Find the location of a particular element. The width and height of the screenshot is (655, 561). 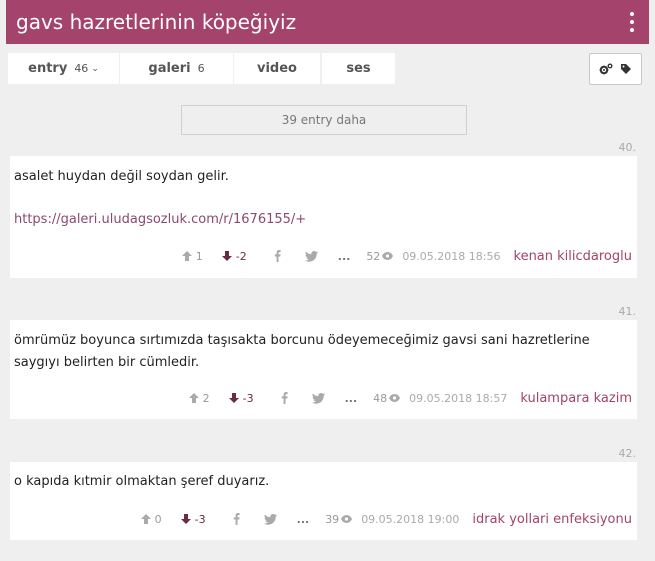

view-count: 52 is located at coordinates (380, 256).